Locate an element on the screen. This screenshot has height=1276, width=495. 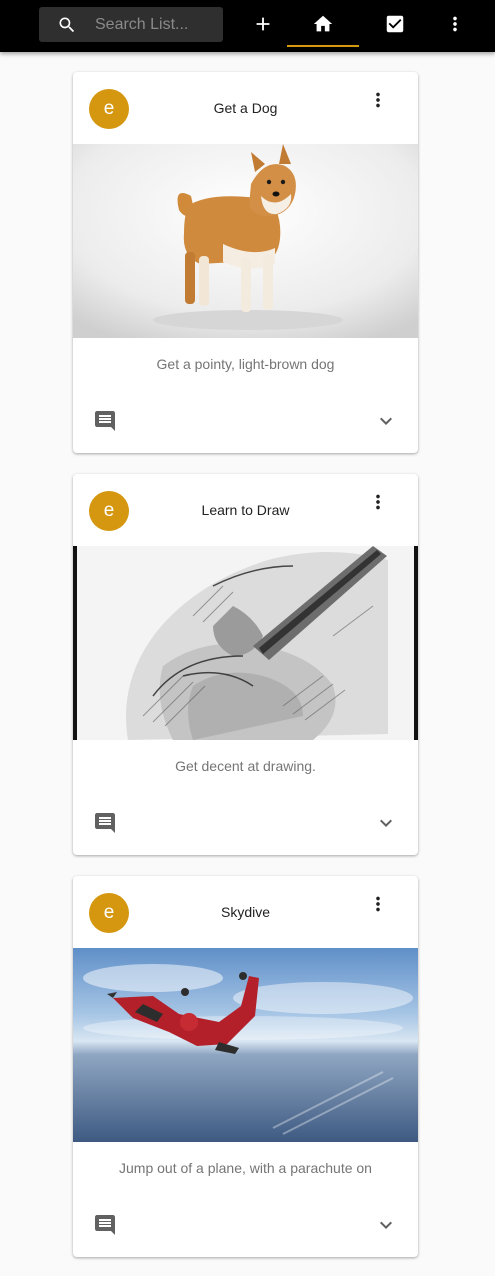
card-title: Skydive is located at coordinates (245, 912).